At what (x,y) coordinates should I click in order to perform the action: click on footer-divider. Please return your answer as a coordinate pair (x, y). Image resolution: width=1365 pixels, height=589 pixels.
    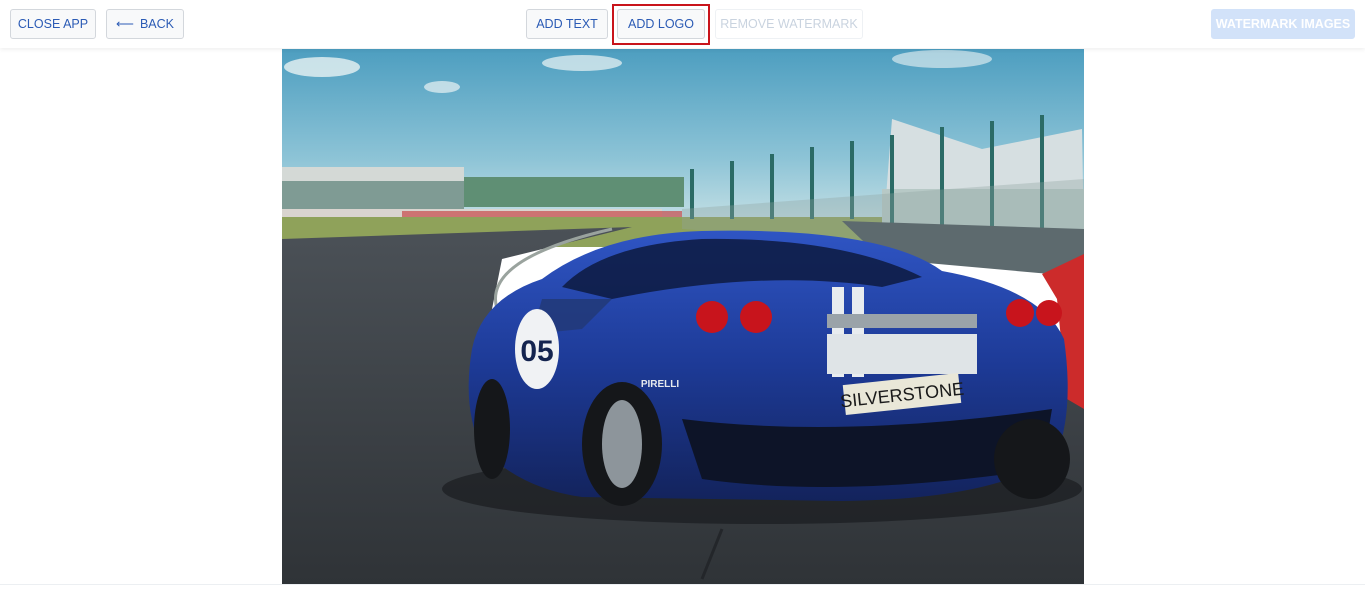
    Looking at the image, I should click on (682, 584).